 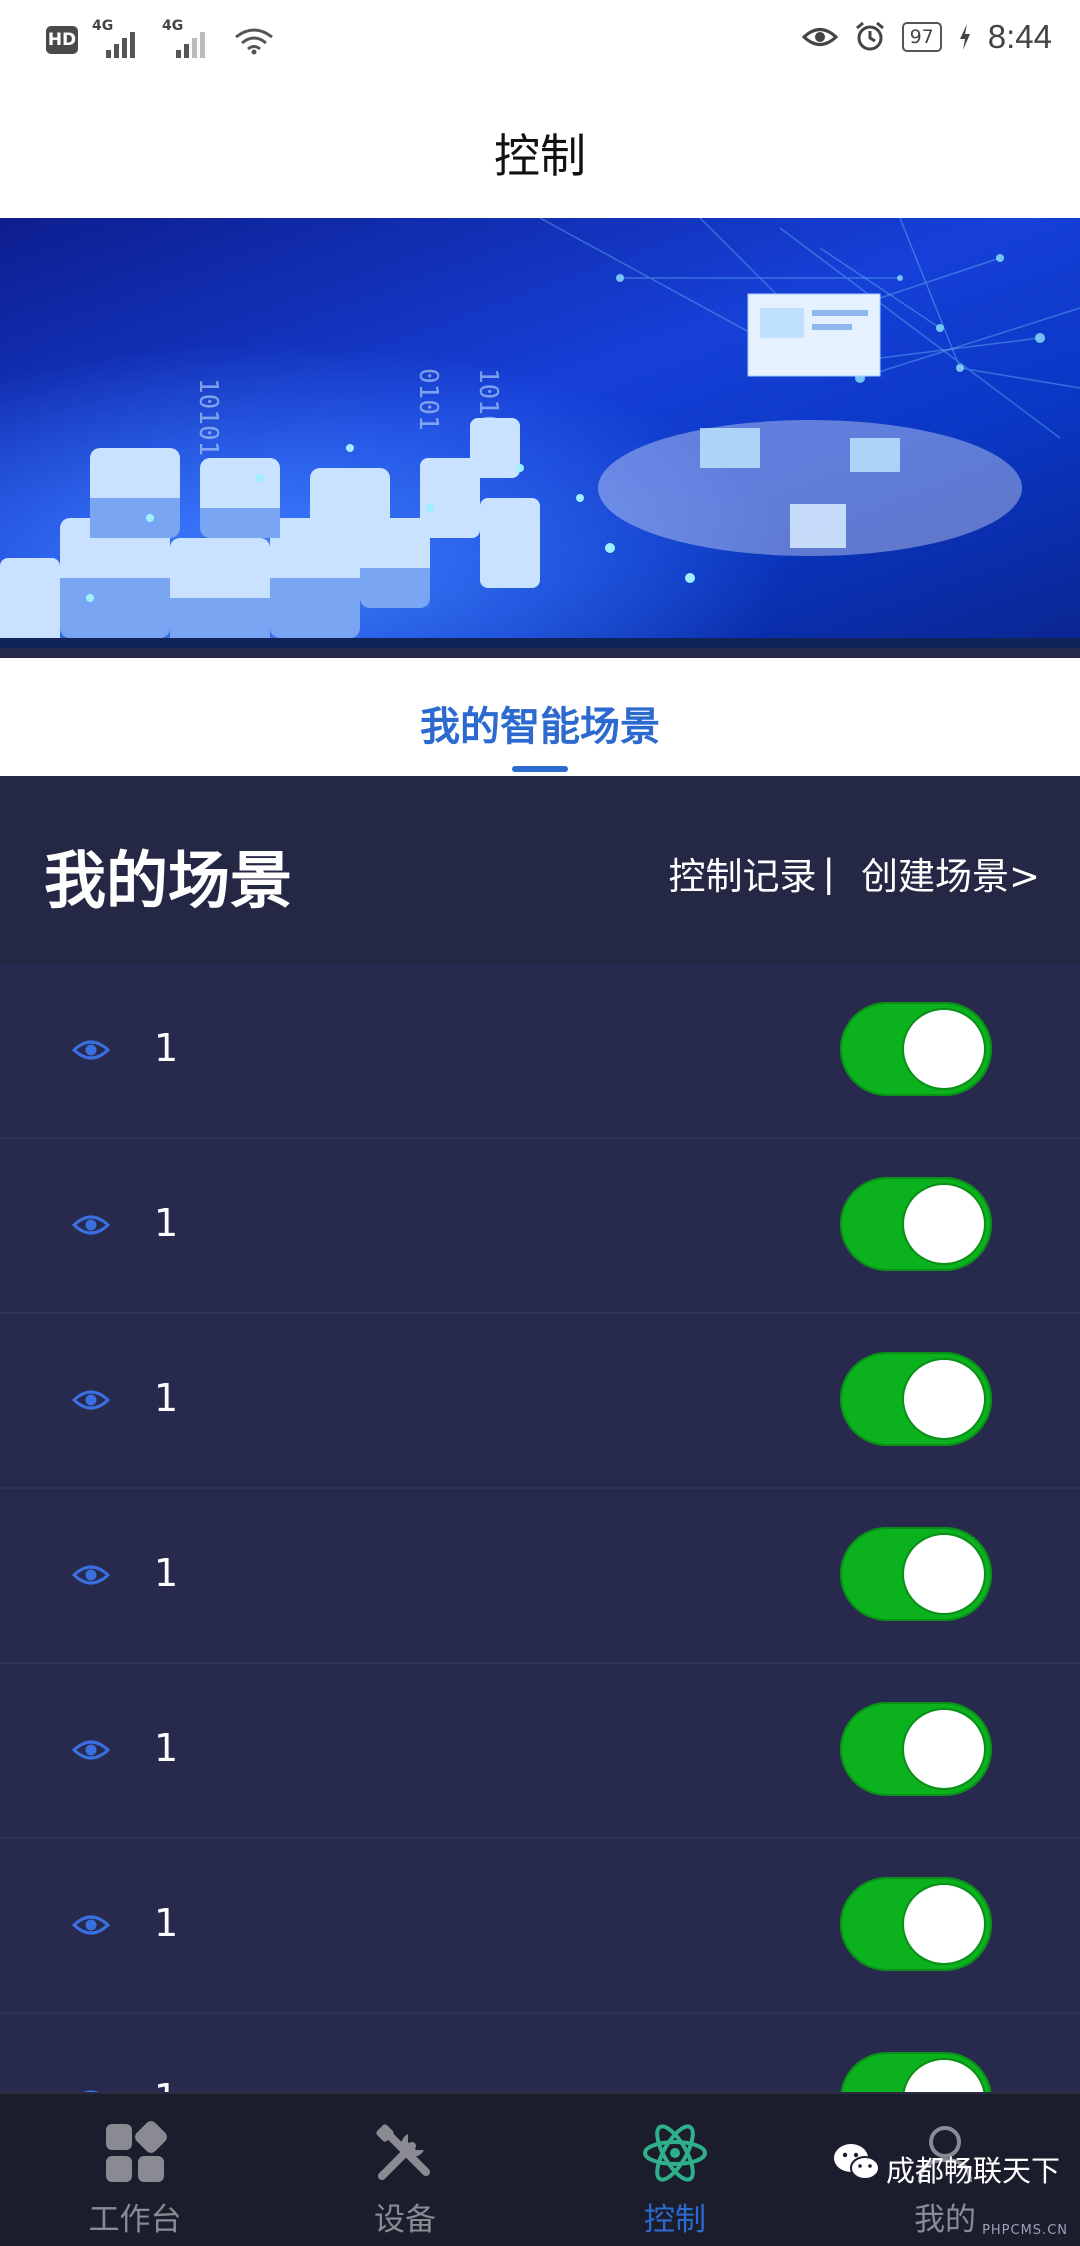 I want to click on status-left: HD 4G 4G, so click(x=161, y=38).